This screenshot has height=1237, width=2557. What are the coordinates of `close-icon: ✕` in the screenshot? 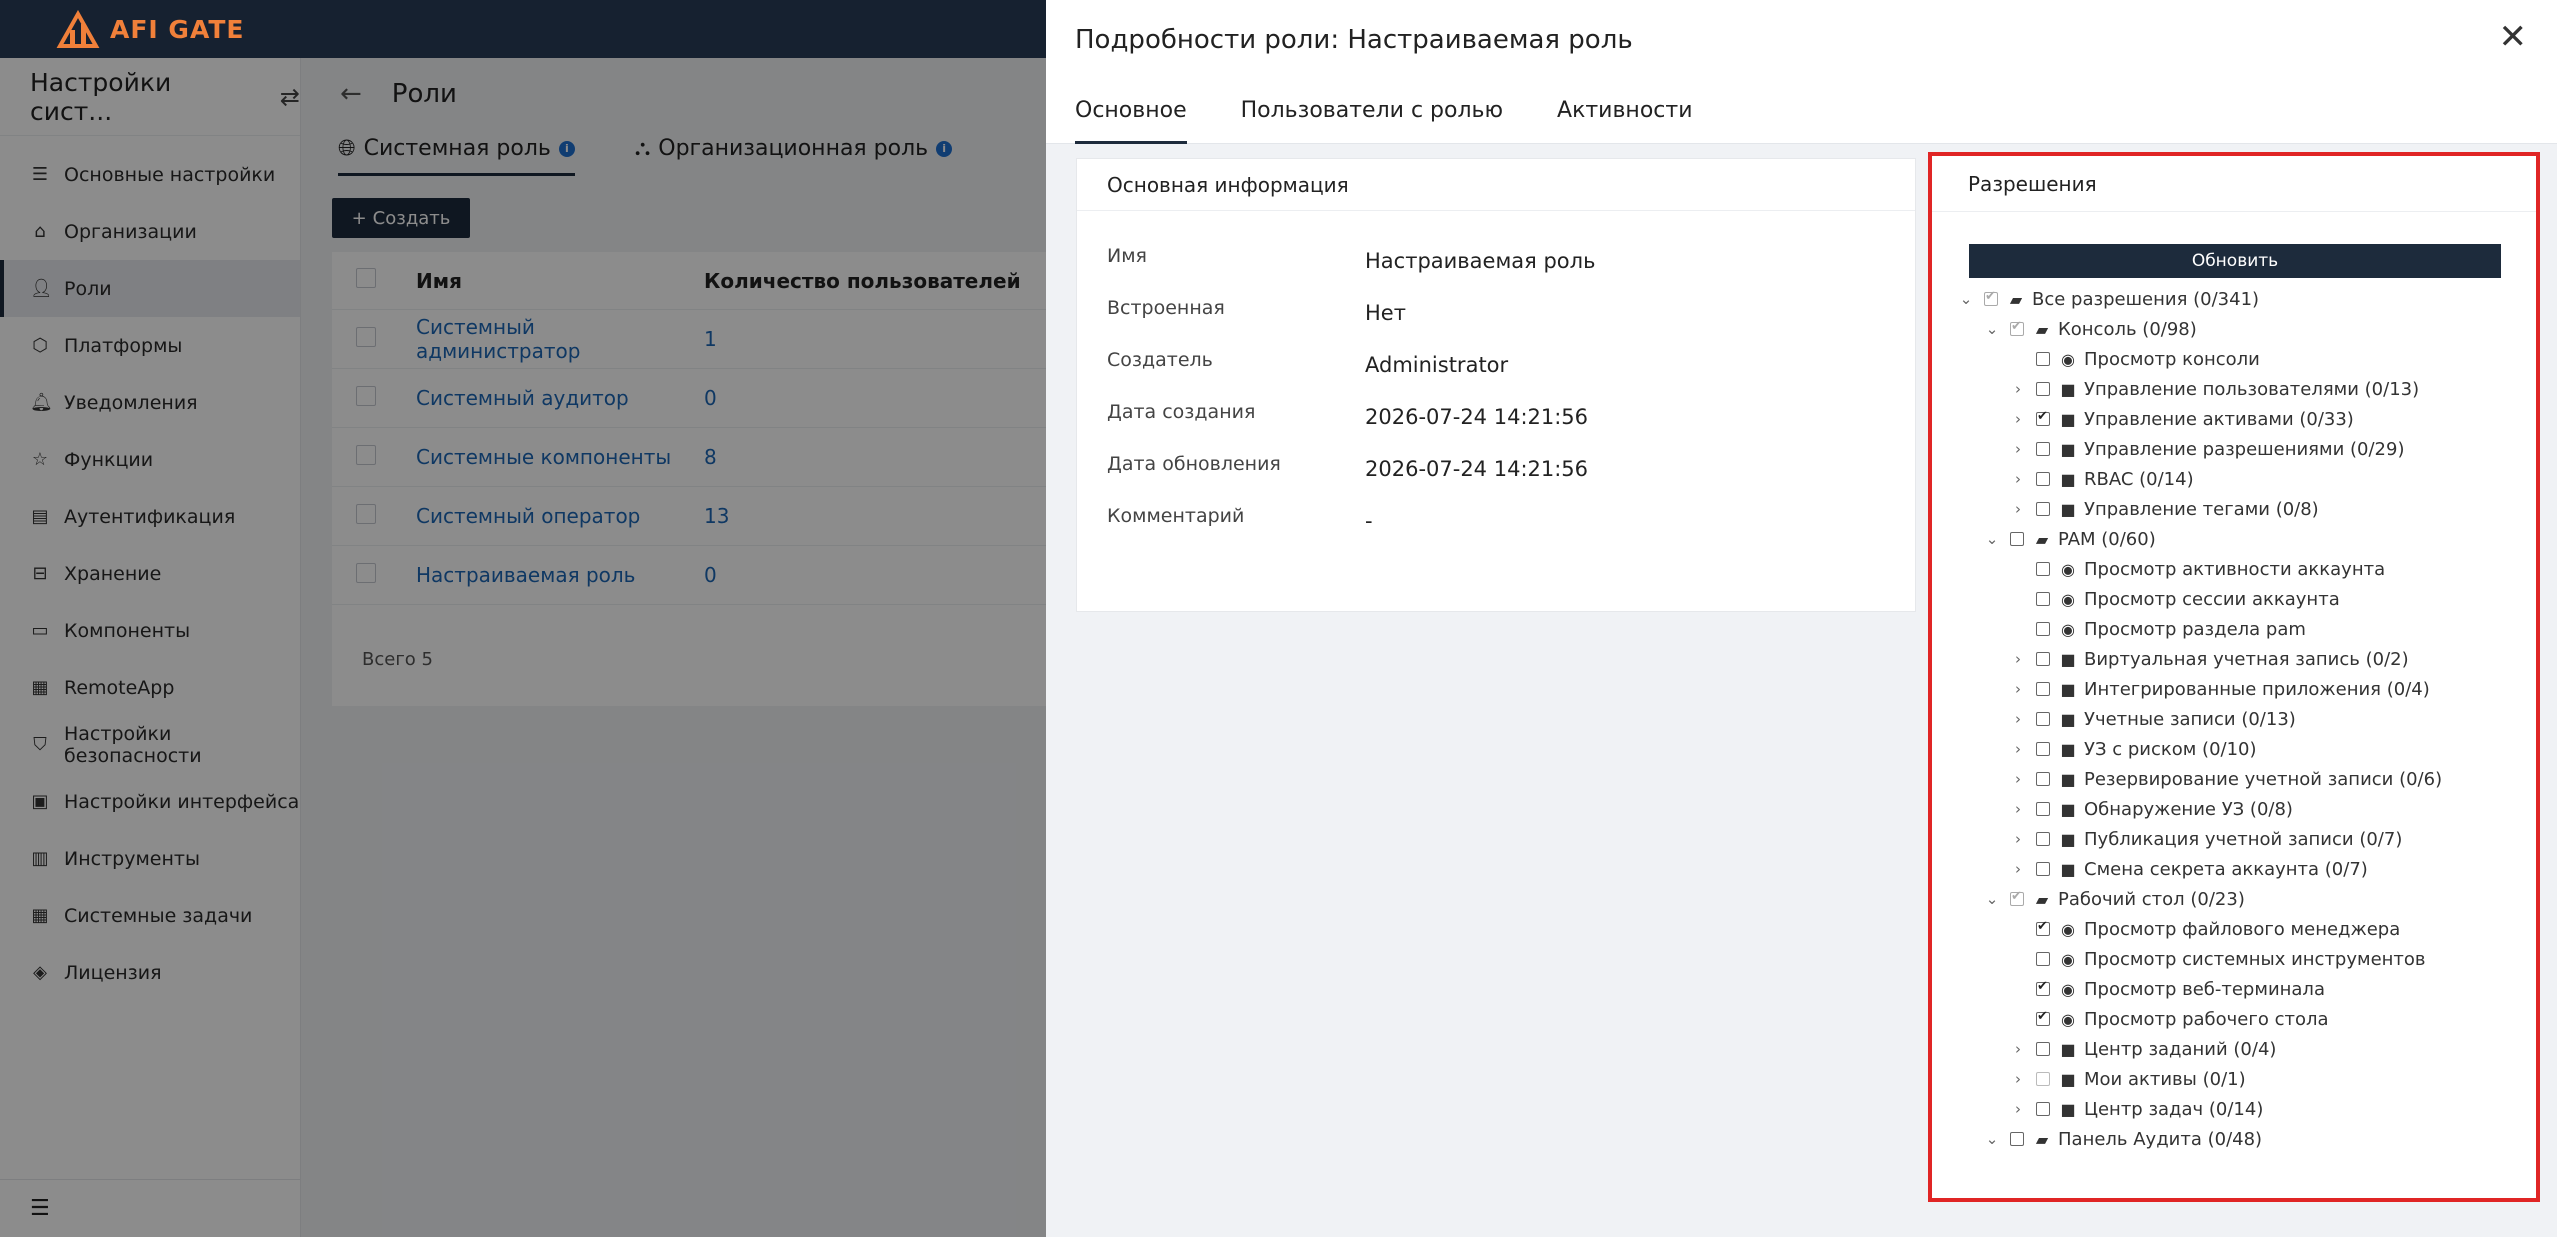 It's located at (2513, 37).